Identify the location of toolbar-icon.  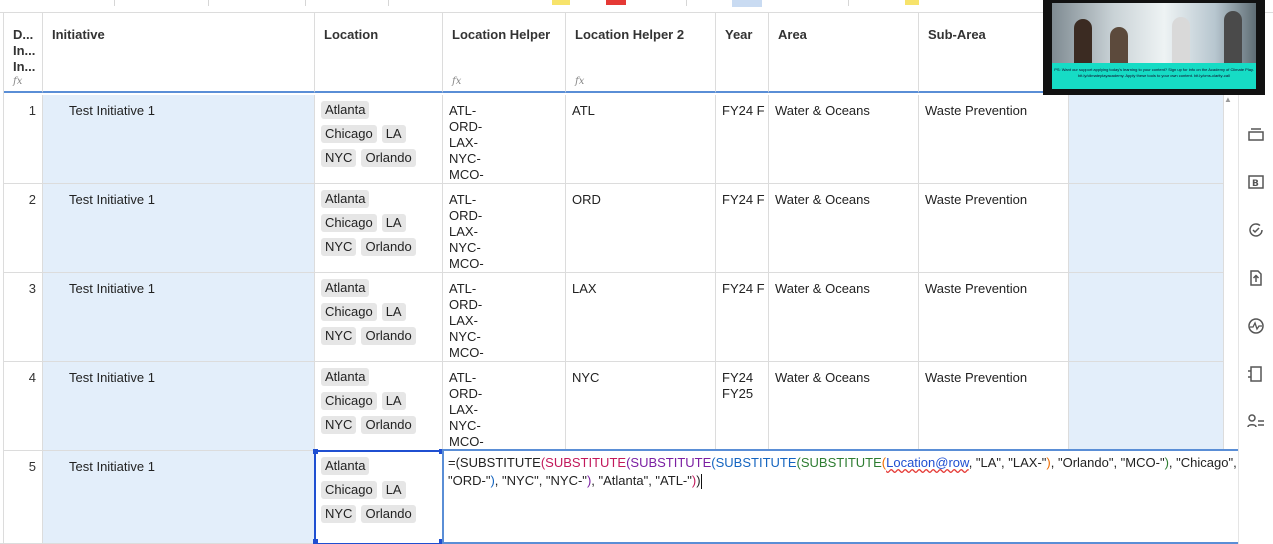
(912, 2).